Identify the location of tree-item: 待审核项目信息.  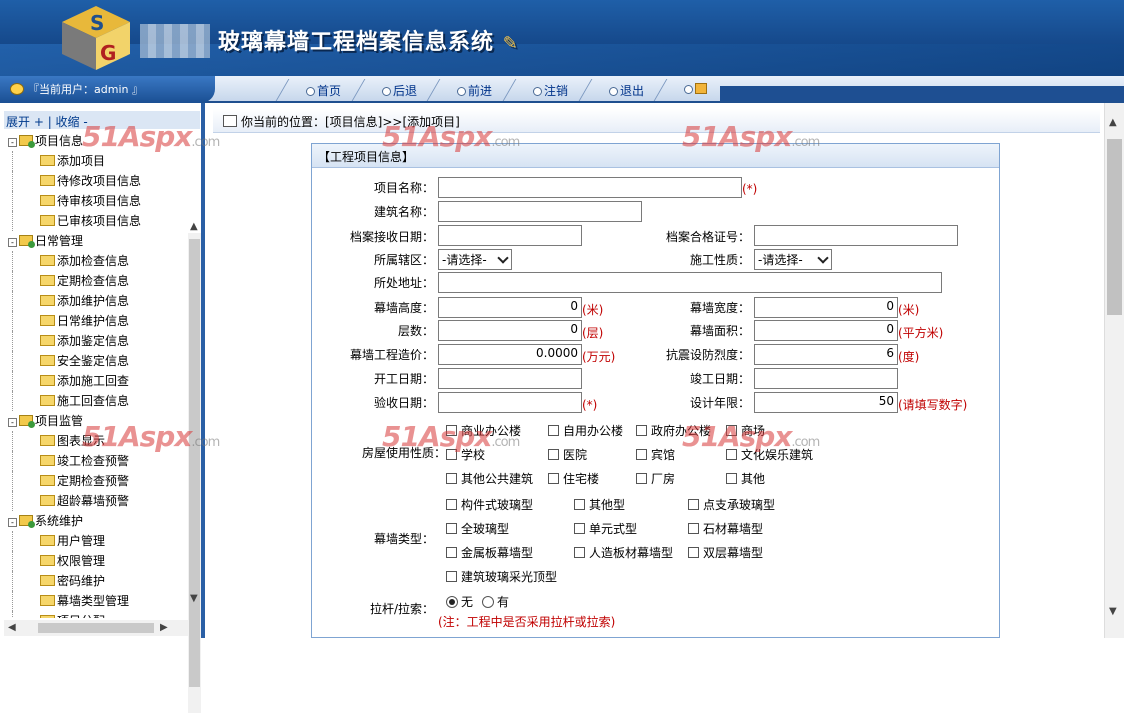
(96, 201).